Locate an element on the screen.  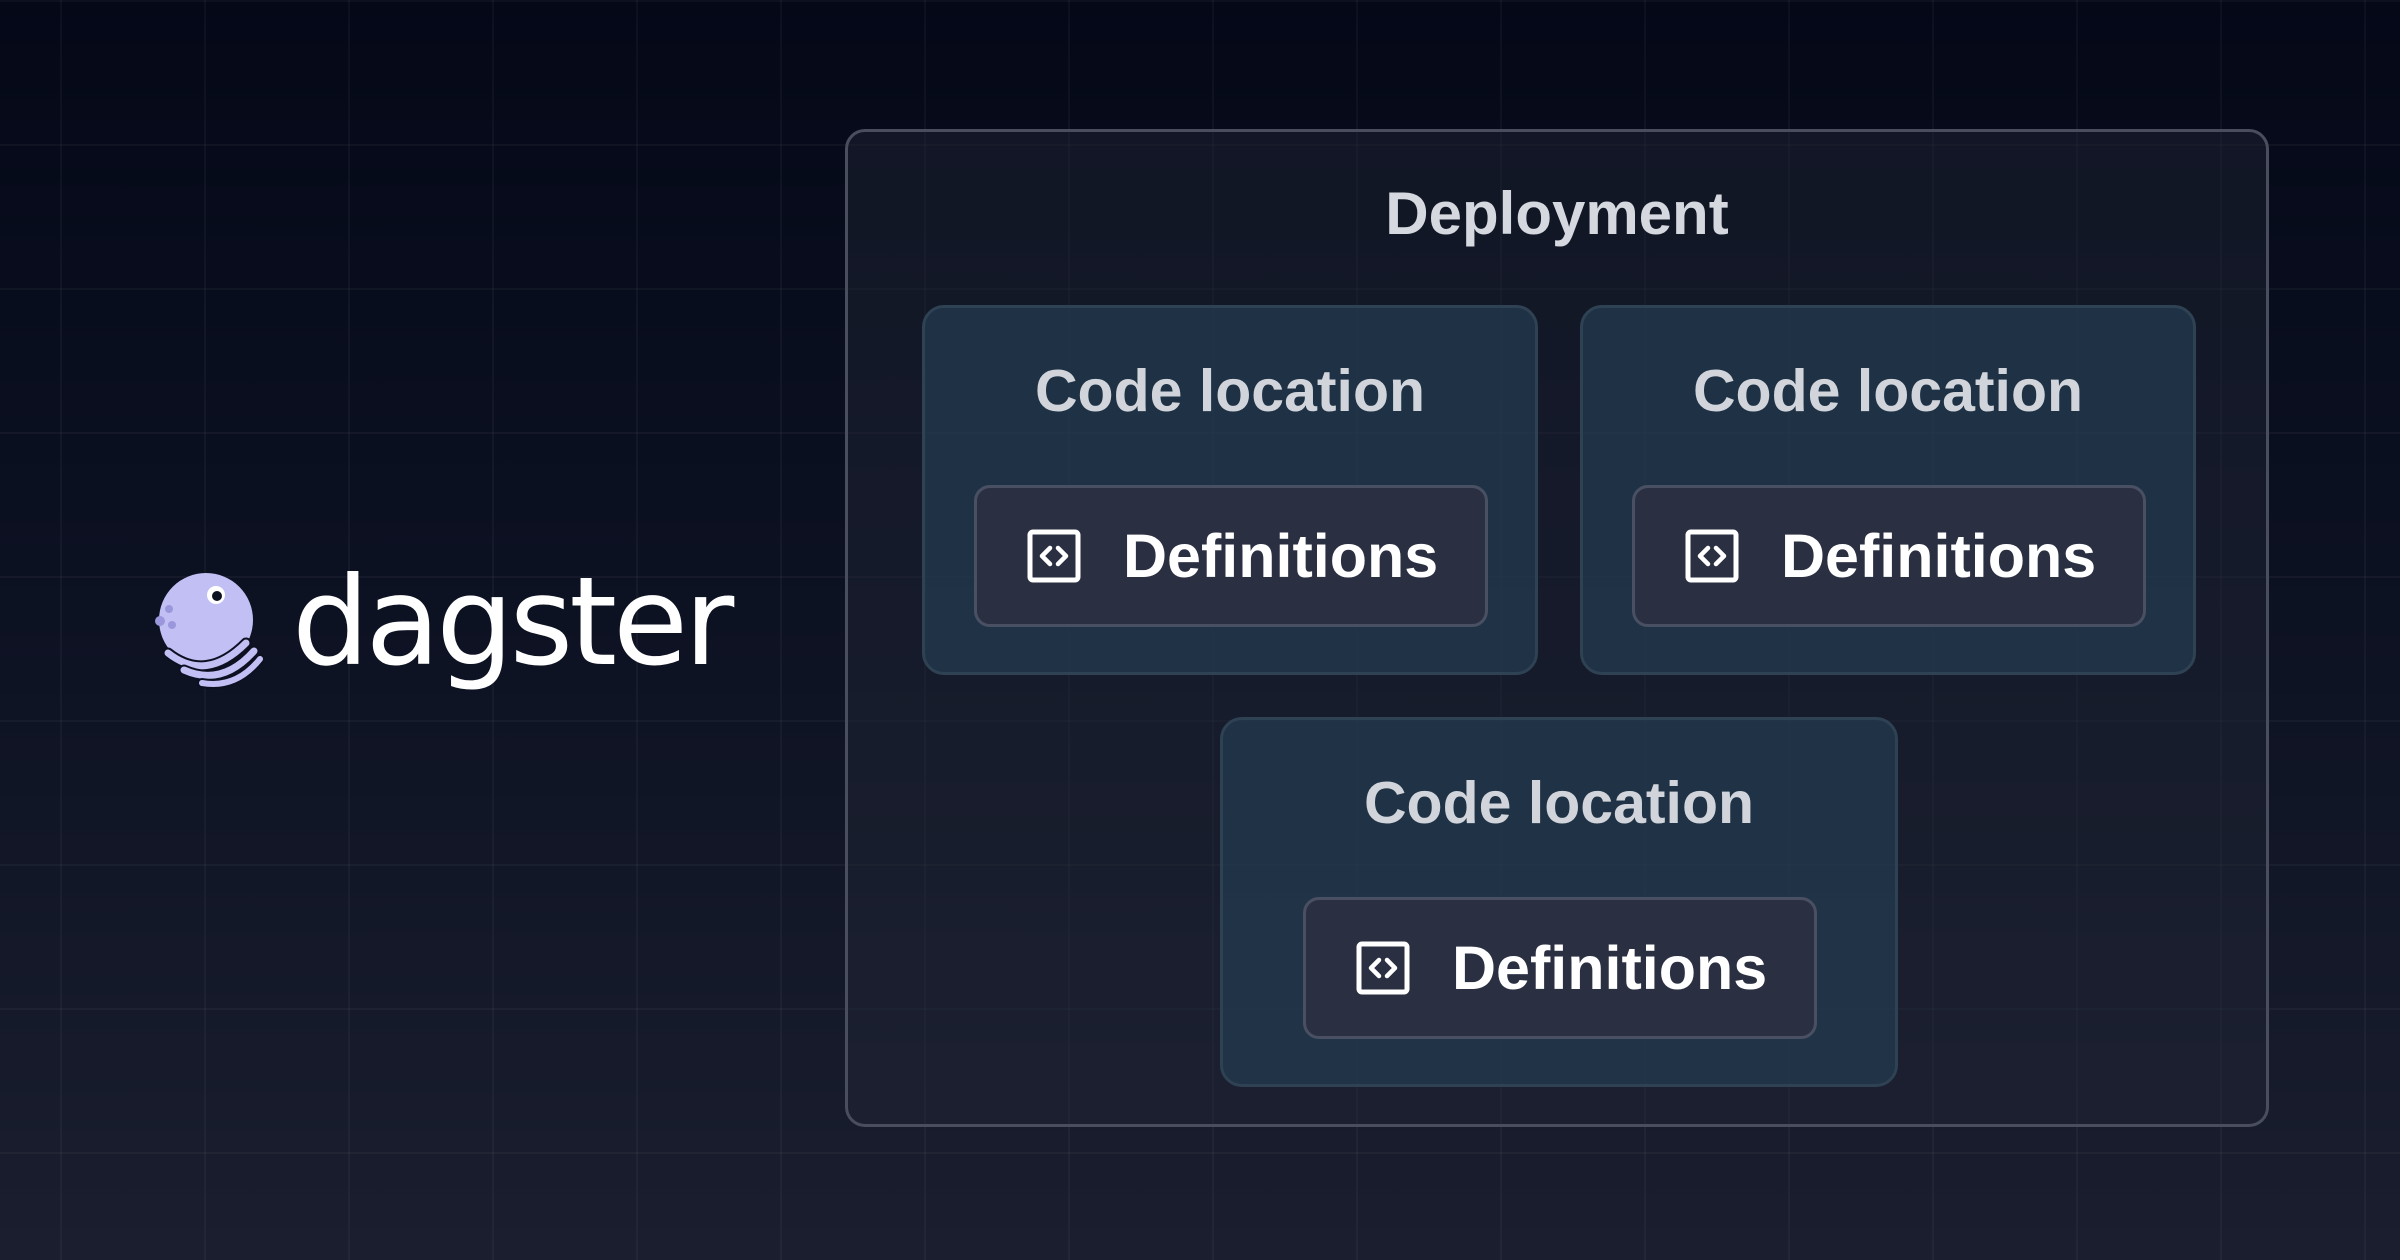
dagster-octopus-logo-icon is located at coordinates (209, 631).